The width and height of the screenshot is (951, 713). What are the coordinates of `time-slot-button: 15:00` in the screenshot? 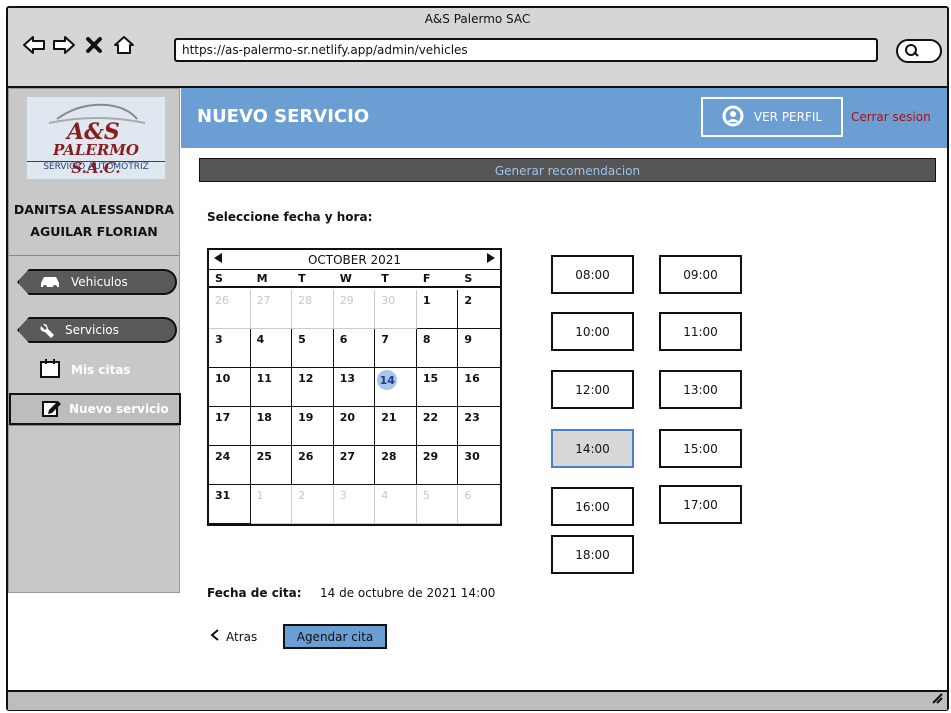 It's located at (700, 448).